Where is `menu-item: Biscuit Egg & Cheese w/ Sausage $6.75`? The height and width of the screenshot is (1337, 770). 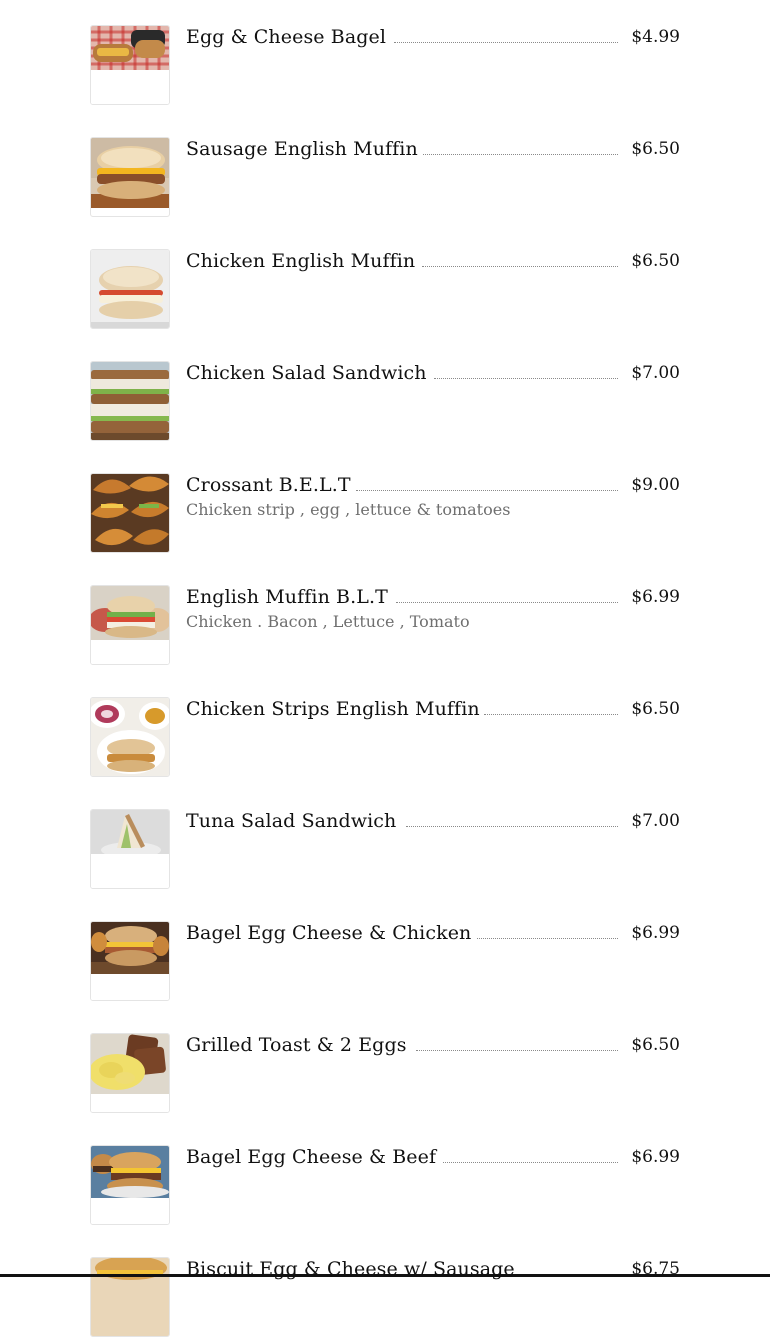 menu-item: Biscuit Egg & Cheese w/ Sausage $6.75 is located at coordinates (385, 1297).